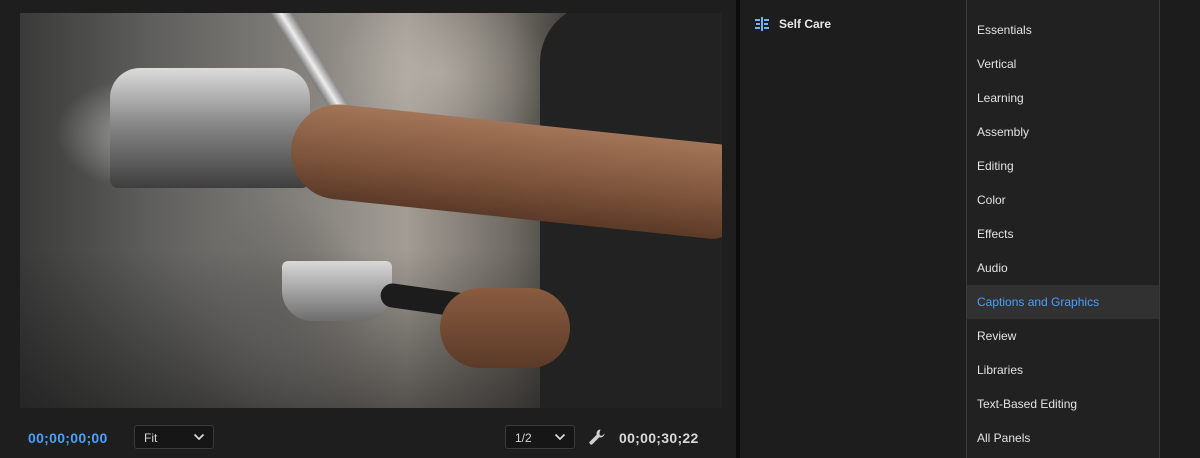 The image size is (1200, 458). What do you see at coordinates (505, 328) in the screenshot?
I see `barista-hand-shape` at bounding box center [505, 328].